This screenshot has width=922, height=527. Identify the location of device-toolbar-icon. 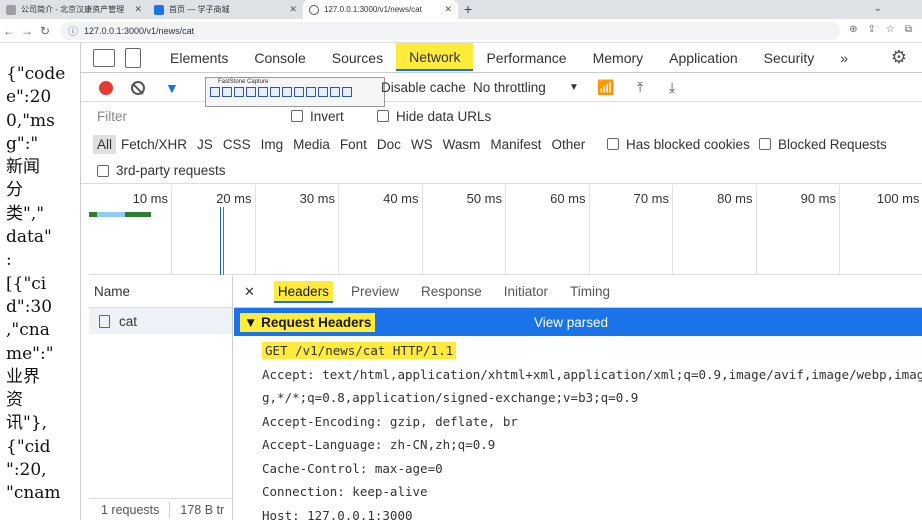
(133, 58).